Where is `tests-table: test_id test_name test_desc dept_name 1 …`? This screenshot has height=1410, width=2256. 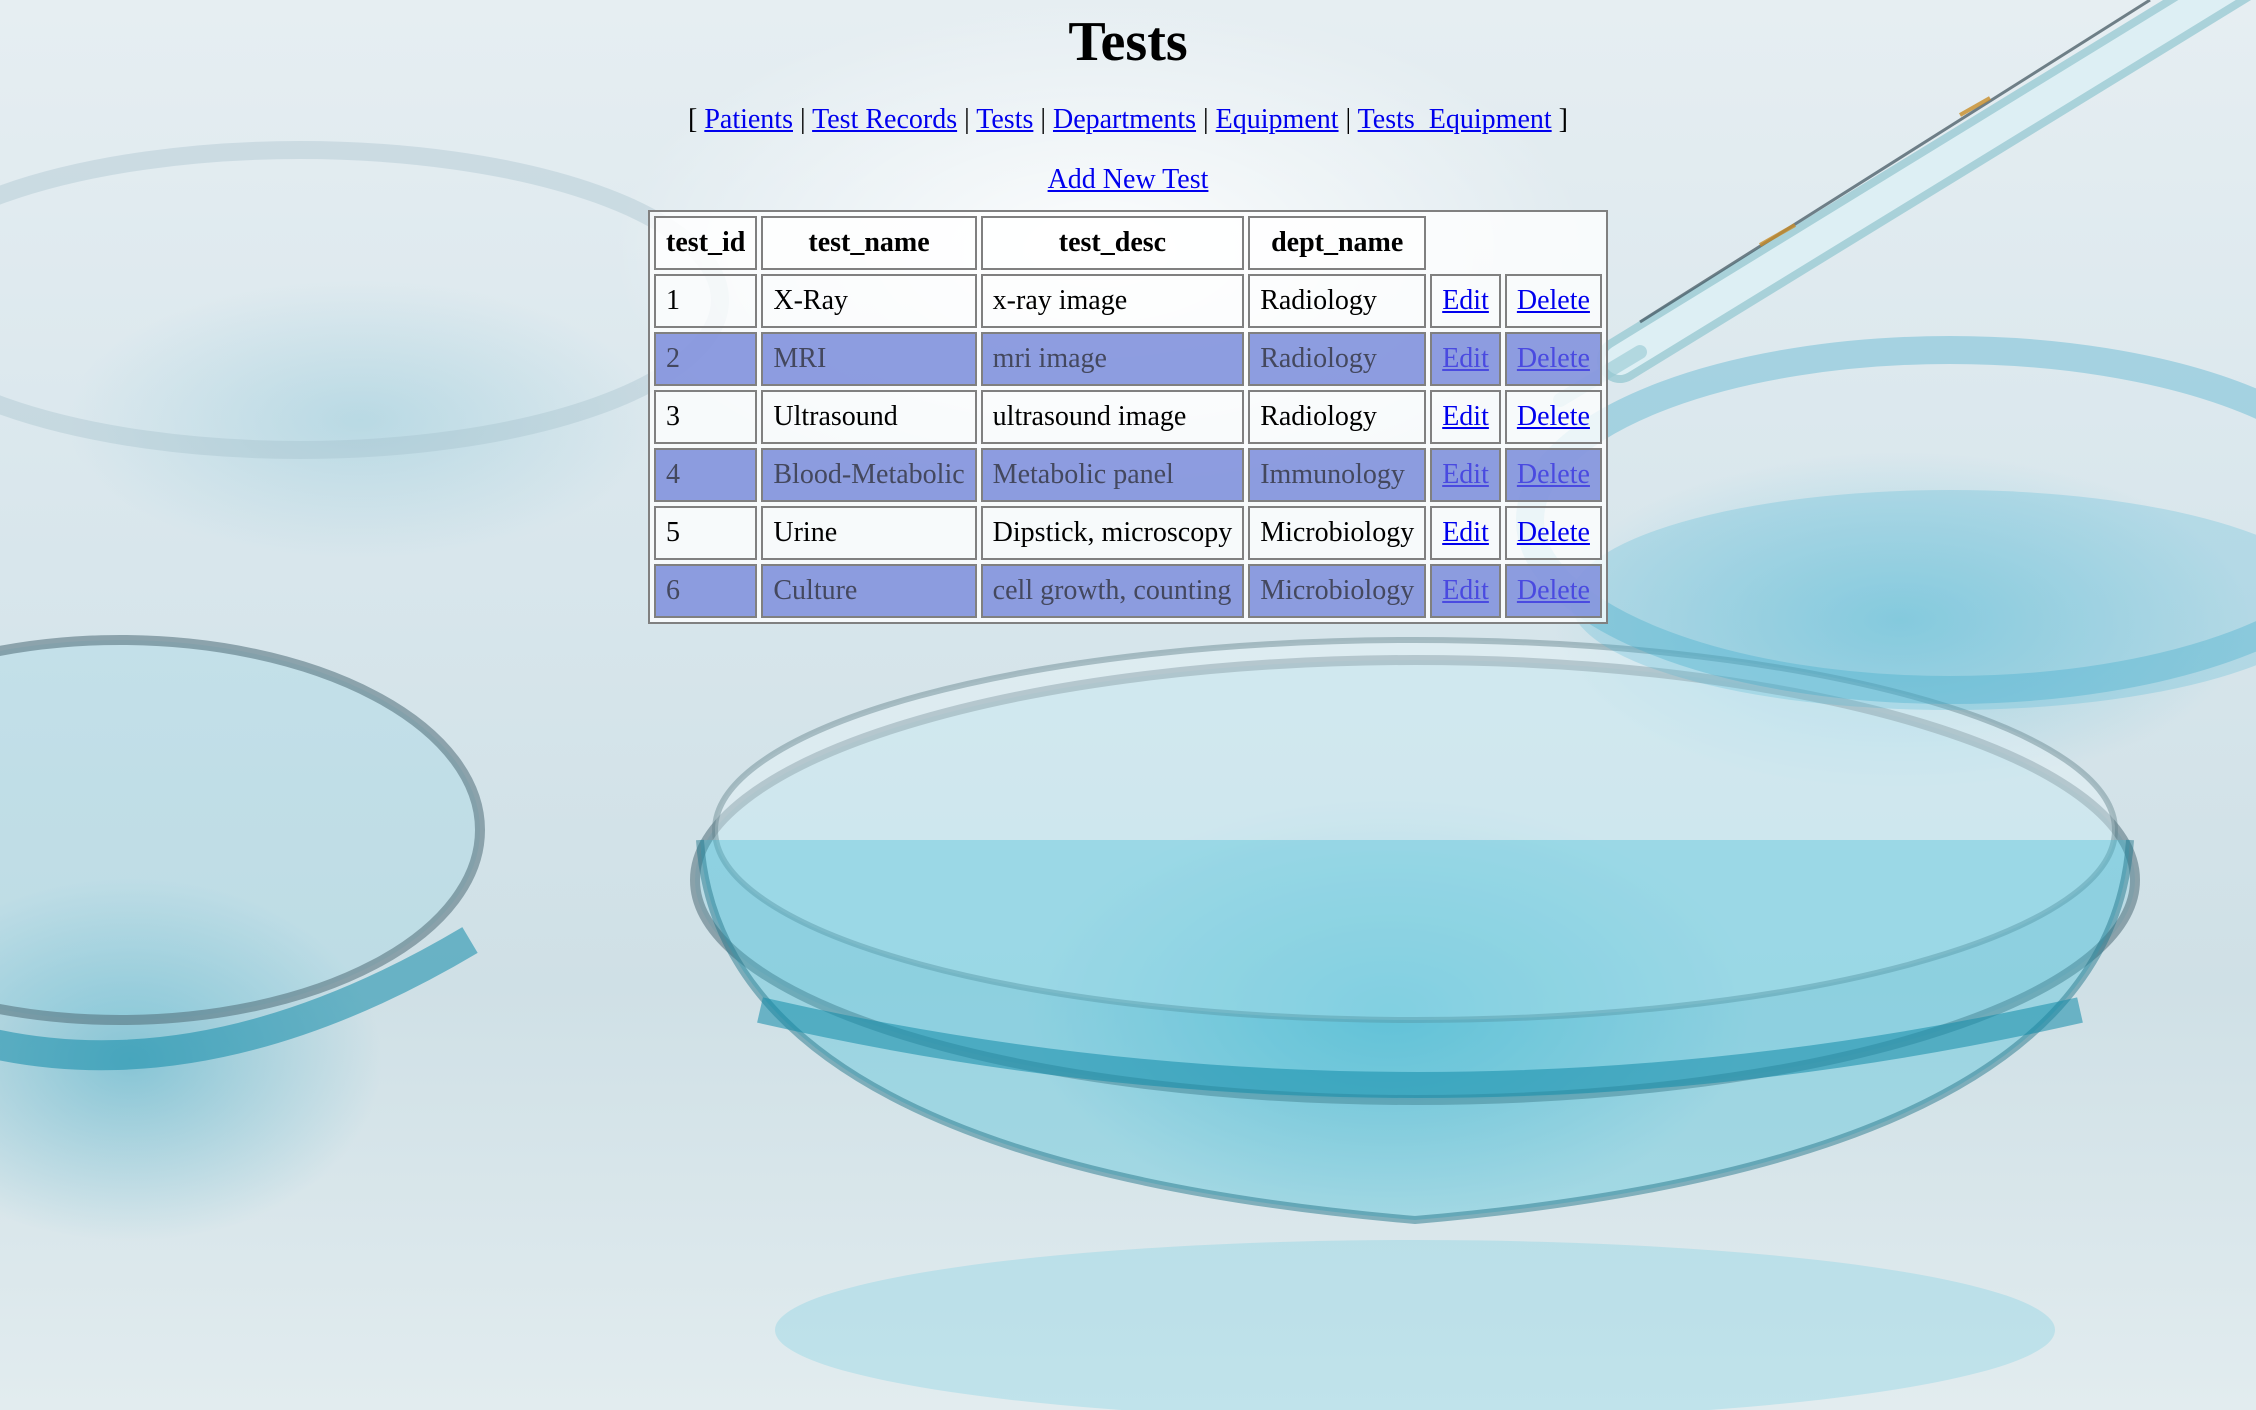
tests-table: test_id test_name test_desc dept_name 1 … is located at coordinates (1128, 417).